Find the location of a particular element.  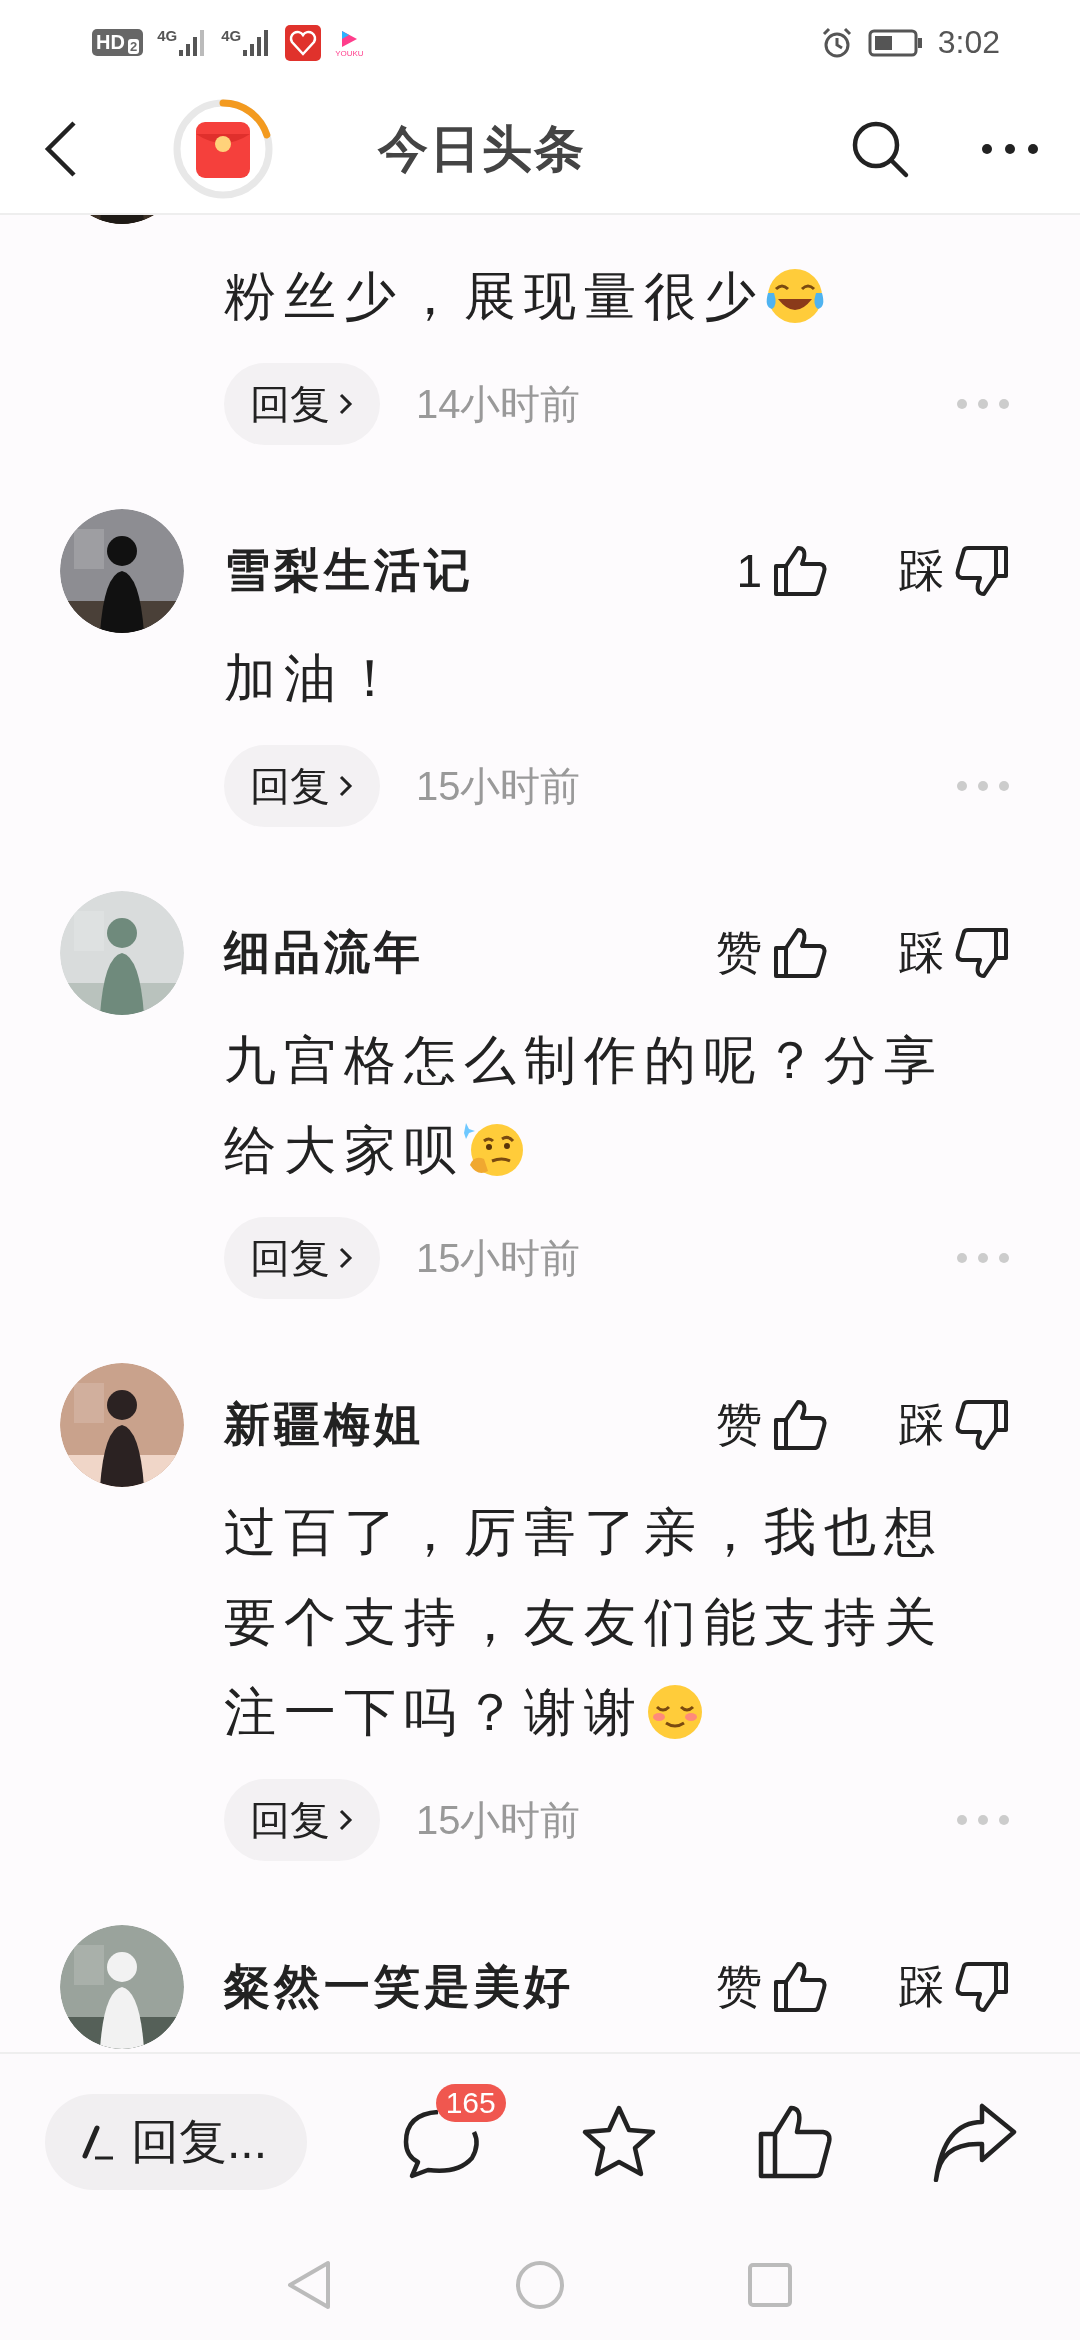

hd-indicator: HD 2 is located at coordinates (118, 42).